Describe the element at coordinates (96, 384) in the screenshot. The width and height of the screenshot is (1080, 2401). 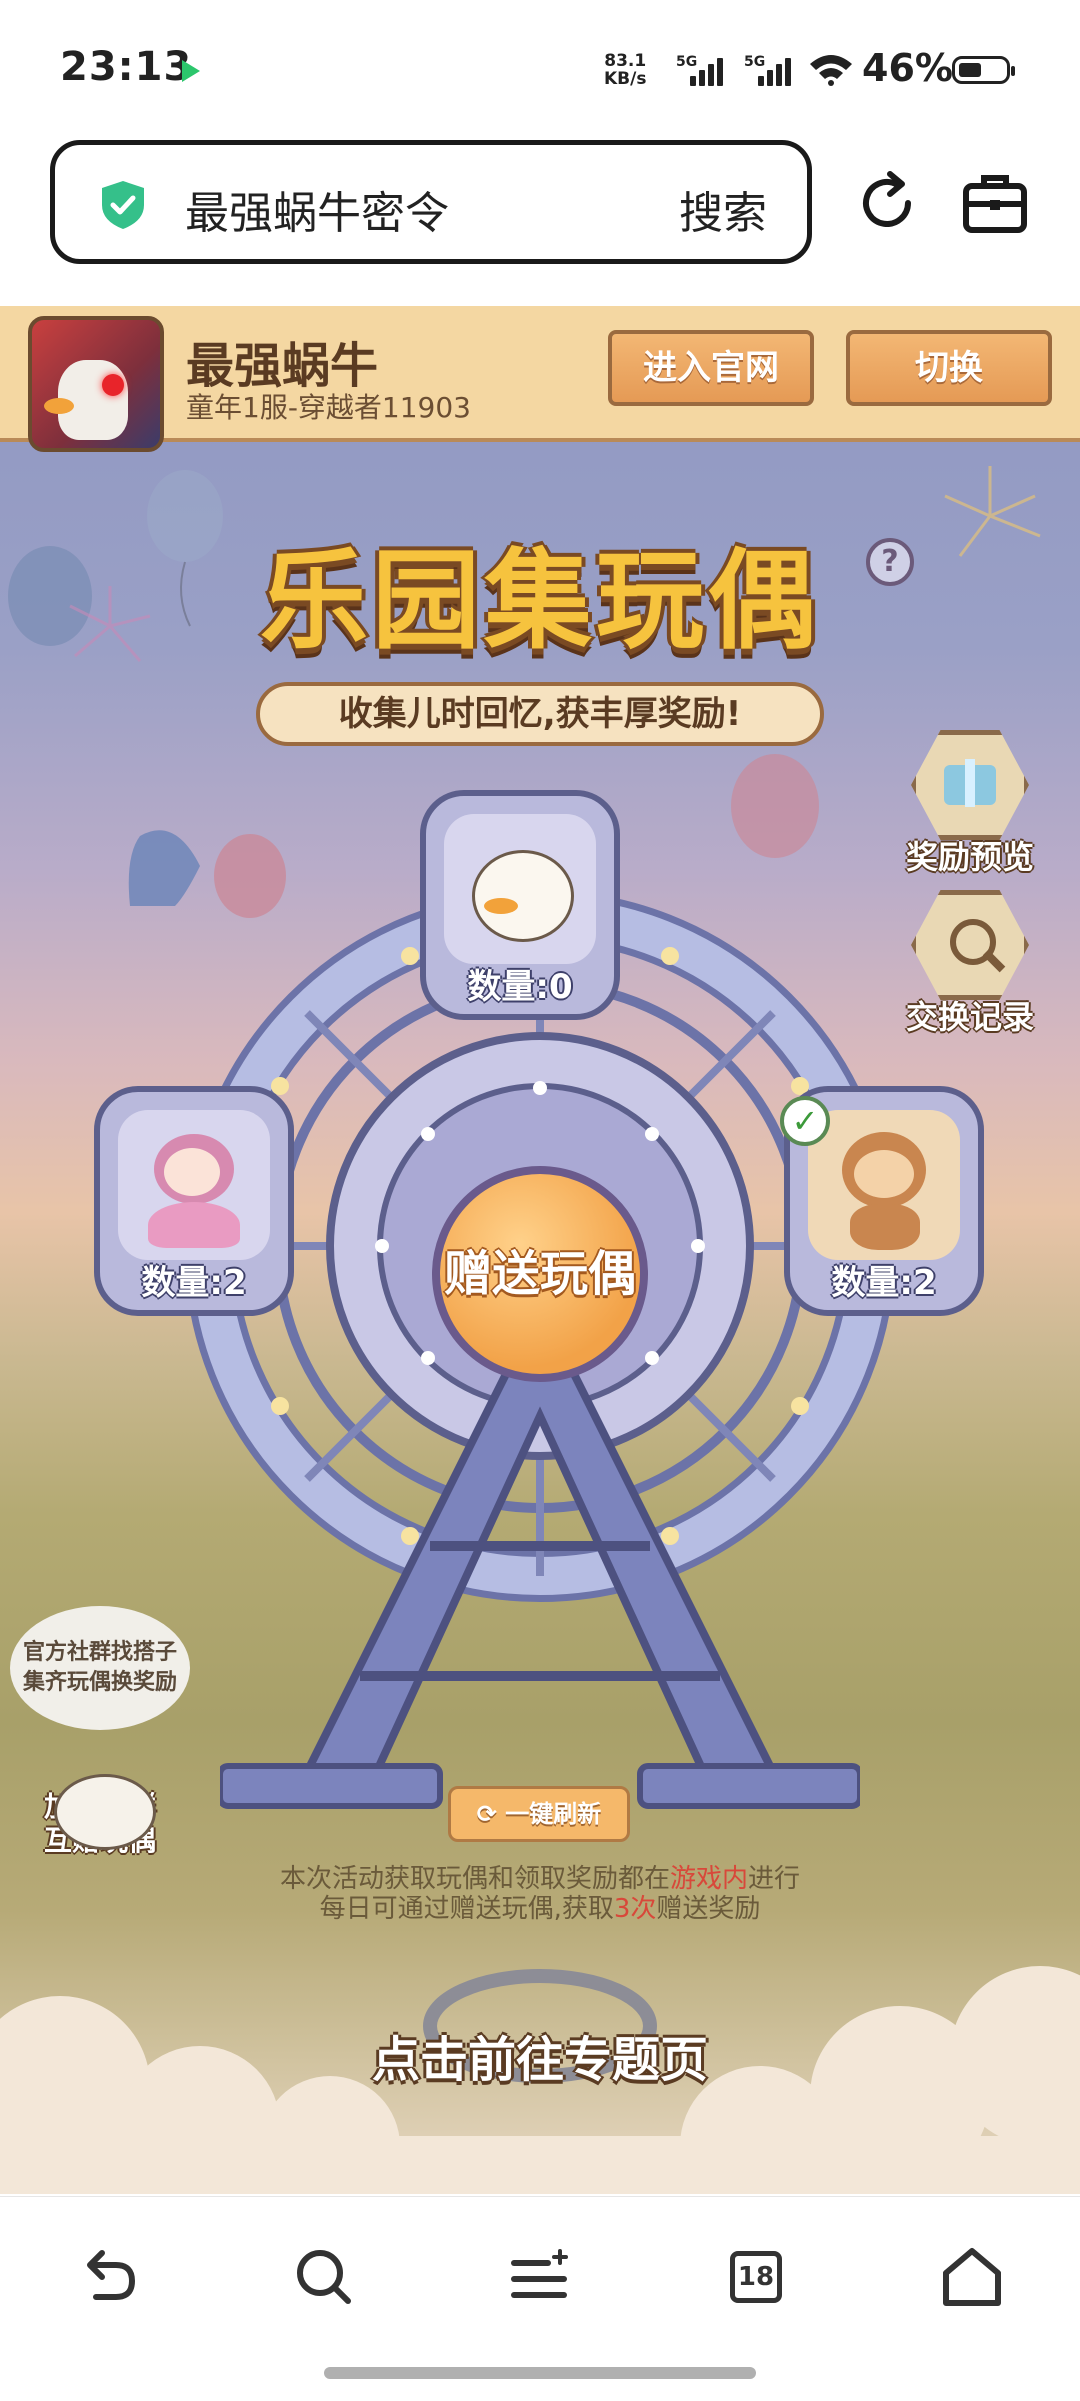
I see `game-avatar` at that location.